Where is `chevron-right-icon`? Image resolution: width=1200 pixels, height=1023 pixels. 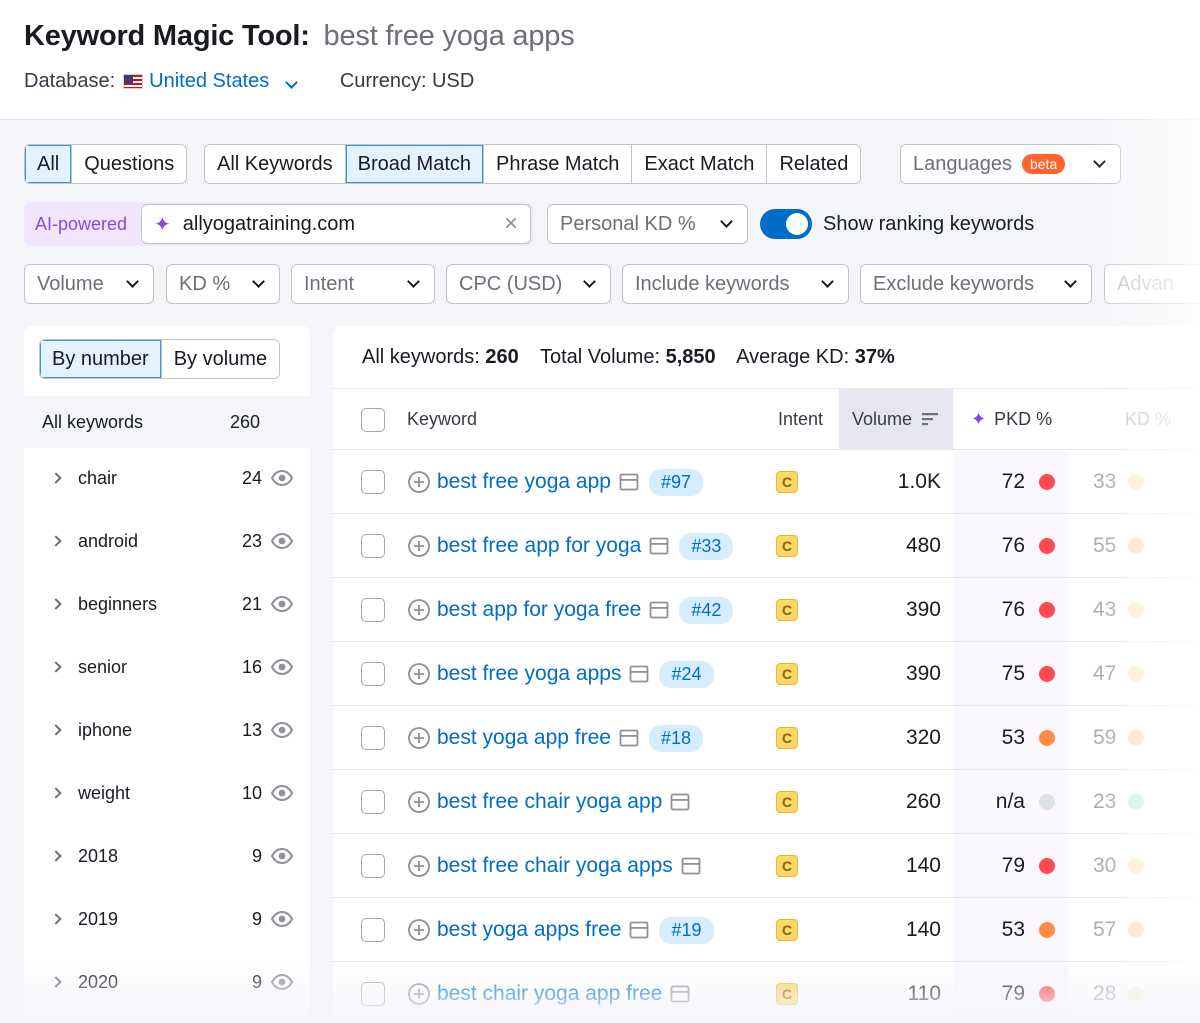
chevron-right-icon is located at coordinates (56, 919).